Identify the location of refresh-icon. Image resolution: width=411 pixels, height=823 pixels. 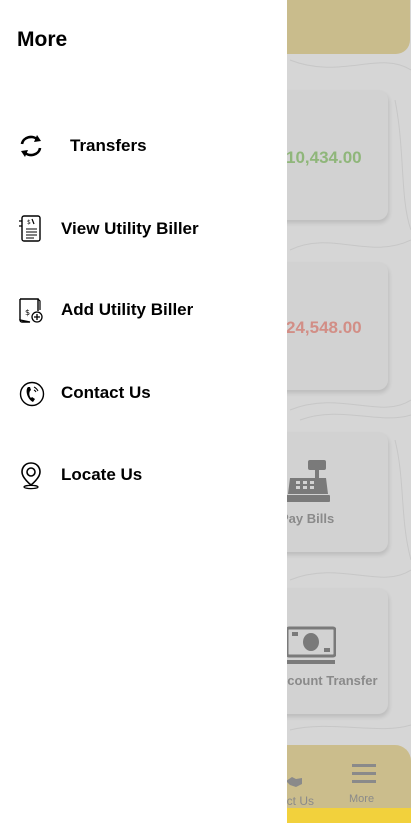
(31, 146).